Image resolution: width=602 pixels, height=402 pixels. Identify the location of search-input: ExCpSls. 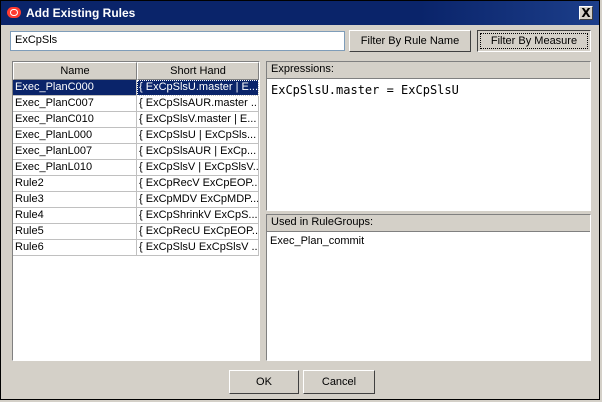
(177, 41).